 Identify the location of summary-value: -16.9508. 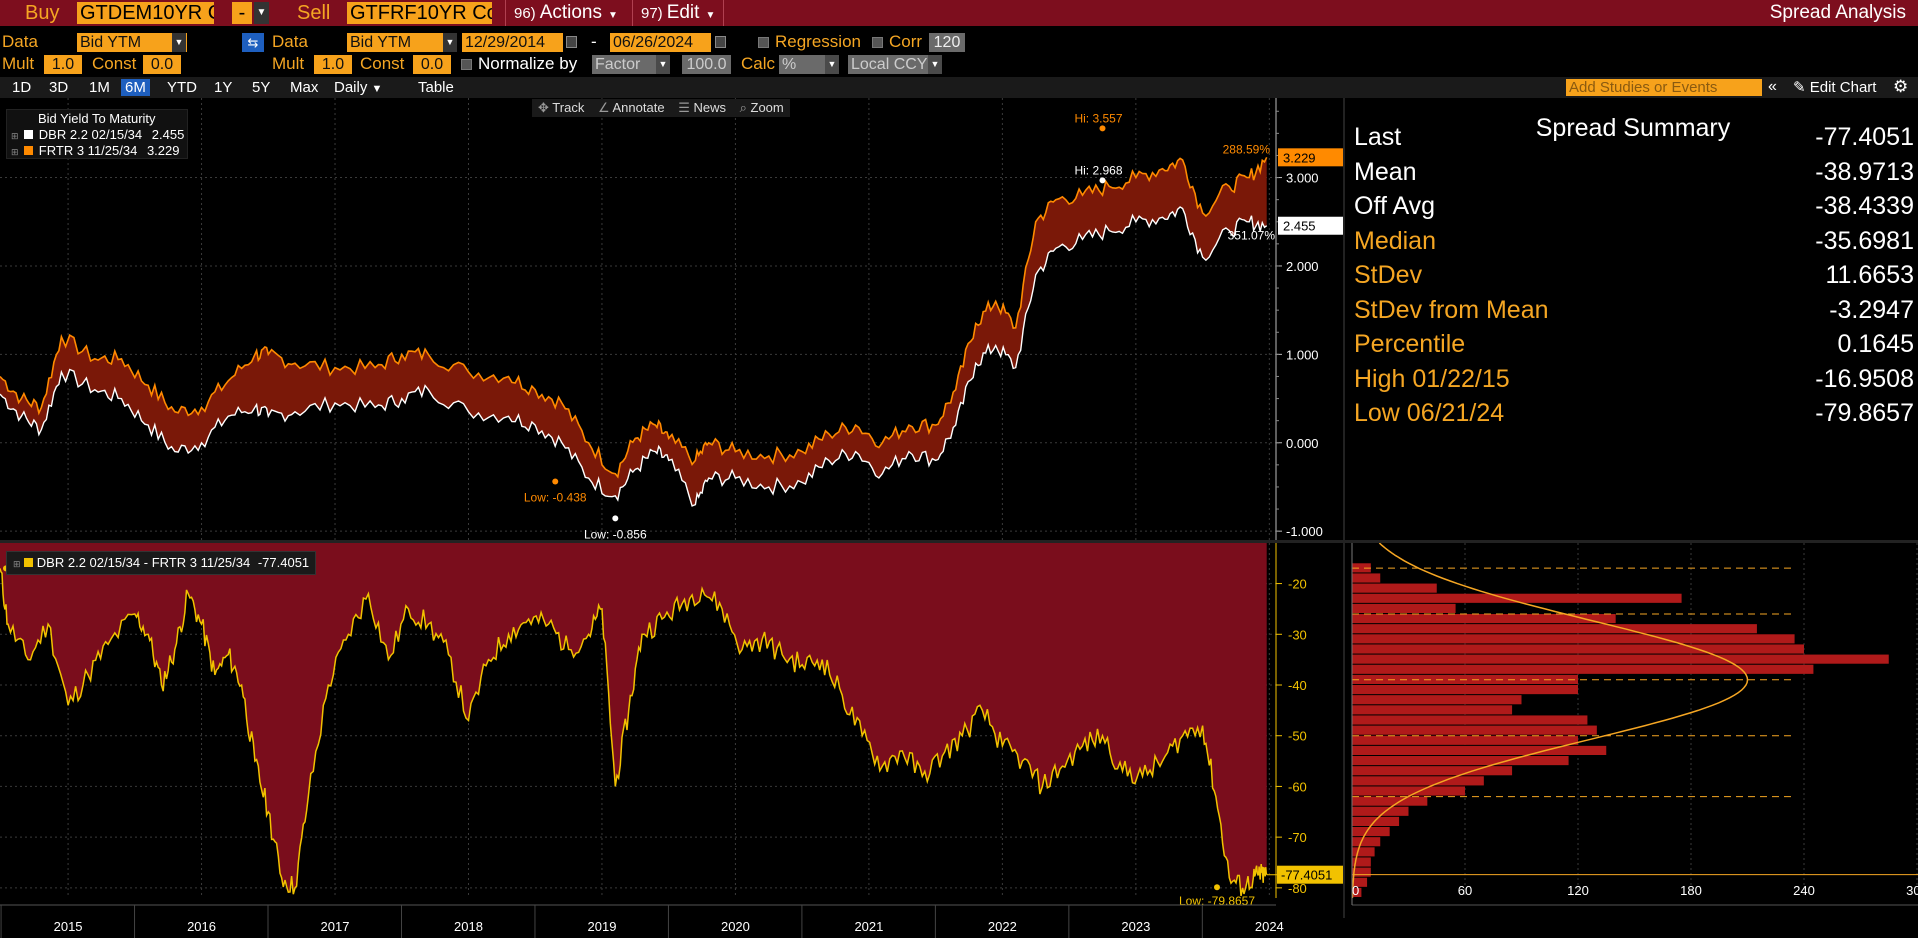
(1864, 378).